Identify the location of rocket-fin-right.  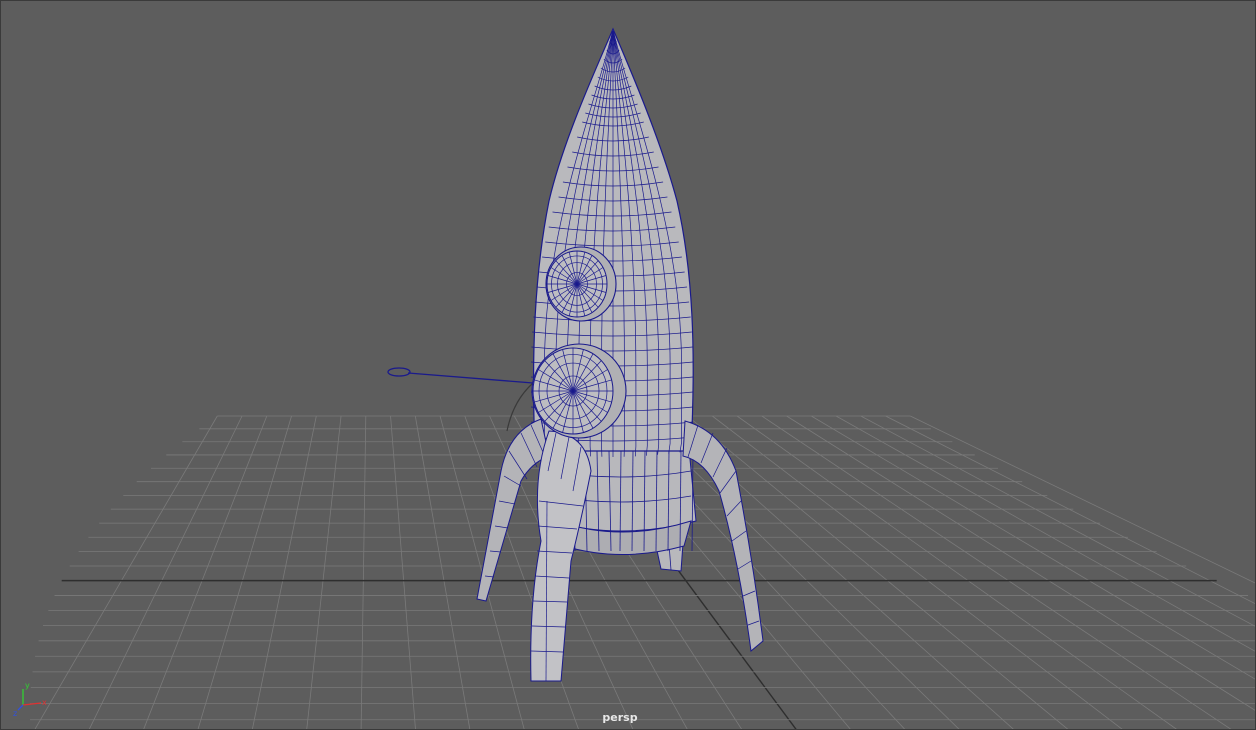
(723, 536).